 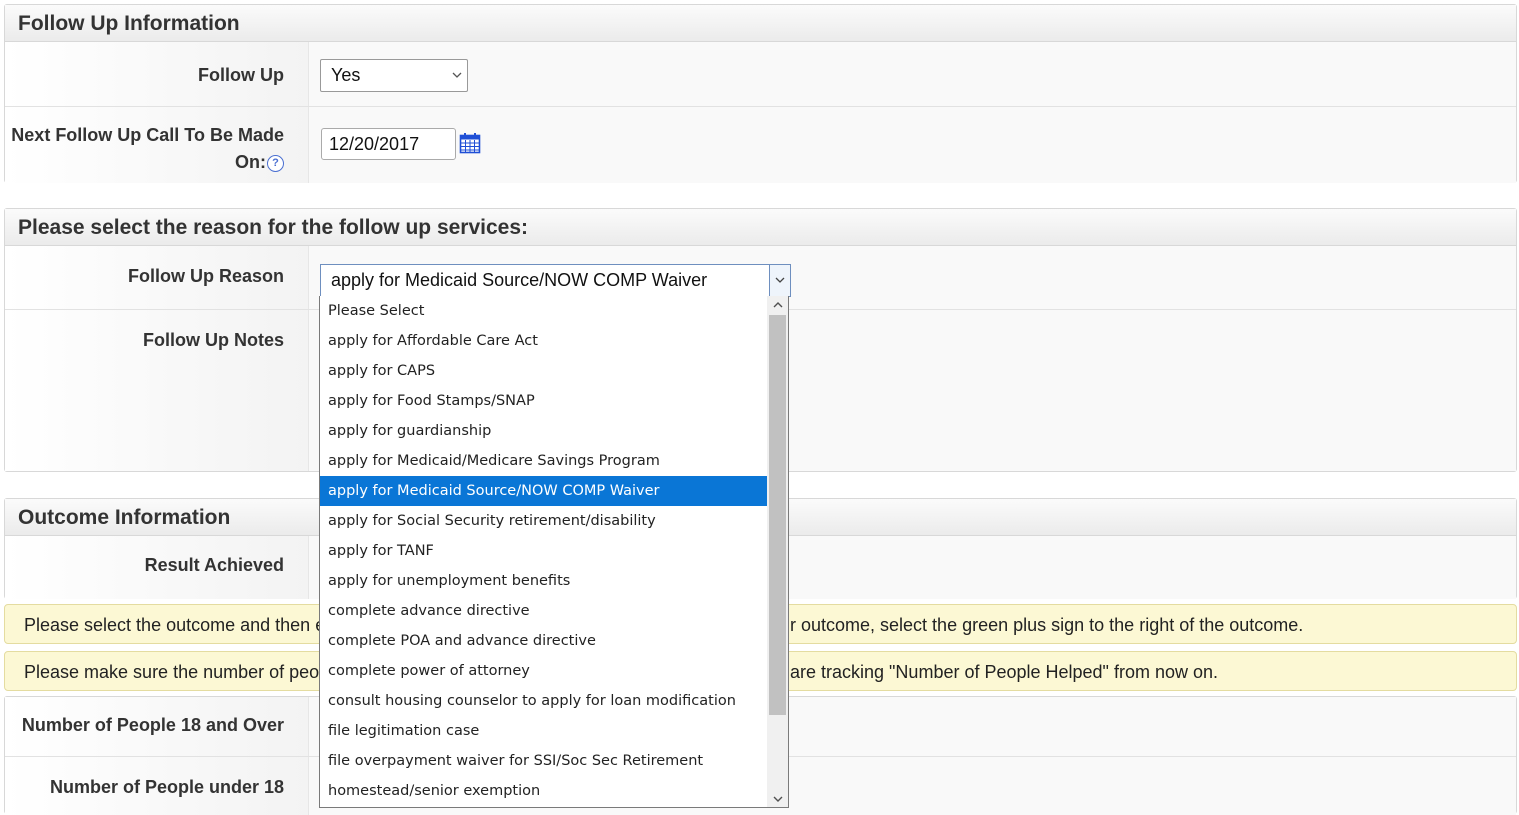 I want to click on dropdown-option: apply for TANF, so click(x=543, y=551).